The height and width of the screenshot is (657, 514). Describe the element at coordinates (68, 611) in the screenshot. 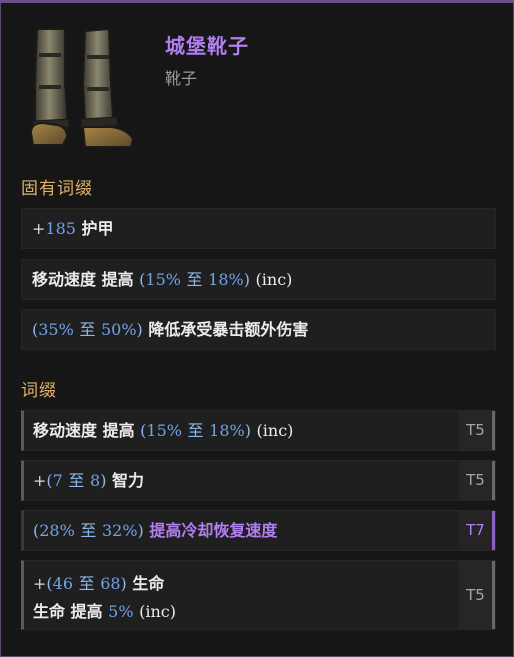

I see `stat-label-secondary: 生命 提高` at that location.